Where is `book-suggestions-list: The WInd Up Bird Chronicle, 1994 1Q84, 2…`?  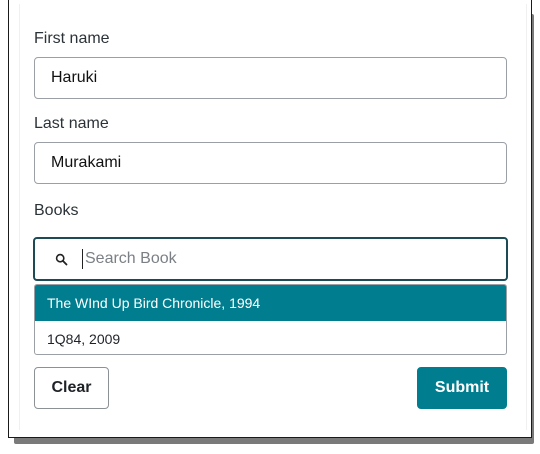
book-suggestions-list: The WInd Up Bird Chronicle, 1994 1Q84, 2… is located at coordinates (270, 319).